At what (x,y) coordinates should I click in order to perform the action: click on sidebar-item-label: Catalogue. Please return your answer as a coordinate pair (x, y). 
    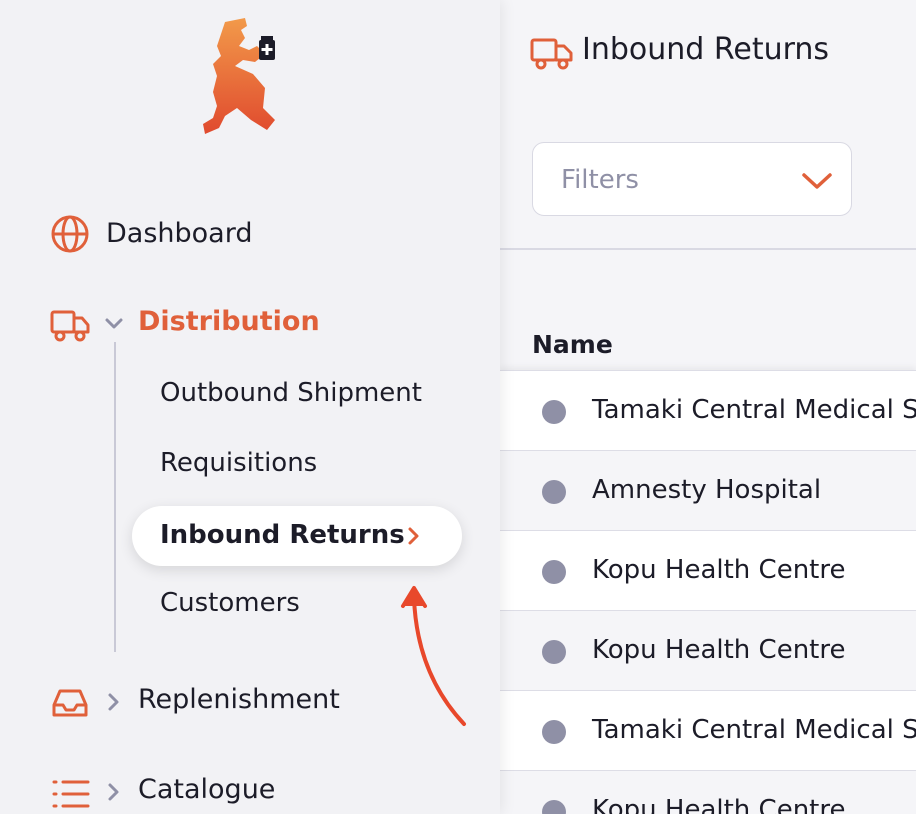
    Looking at the image, I should click on (207, 789).